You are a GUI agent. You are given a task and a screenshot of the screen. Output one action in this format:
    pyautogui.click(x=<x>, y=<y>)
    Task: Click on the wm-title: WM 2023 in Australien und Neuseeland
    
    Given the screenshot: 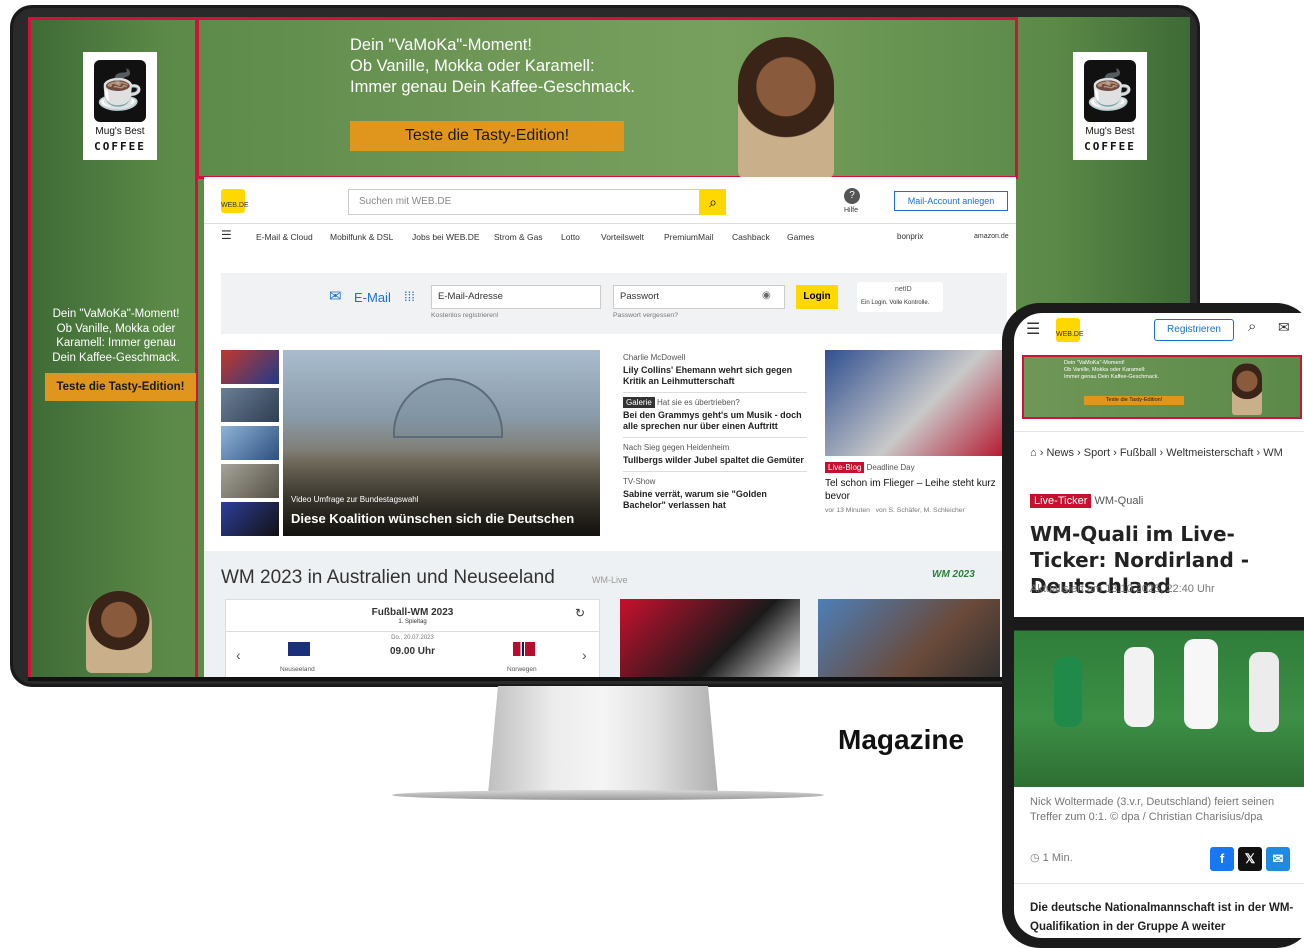 What is the action you would take?
    pyautogui.click(x=388, y=577)
    